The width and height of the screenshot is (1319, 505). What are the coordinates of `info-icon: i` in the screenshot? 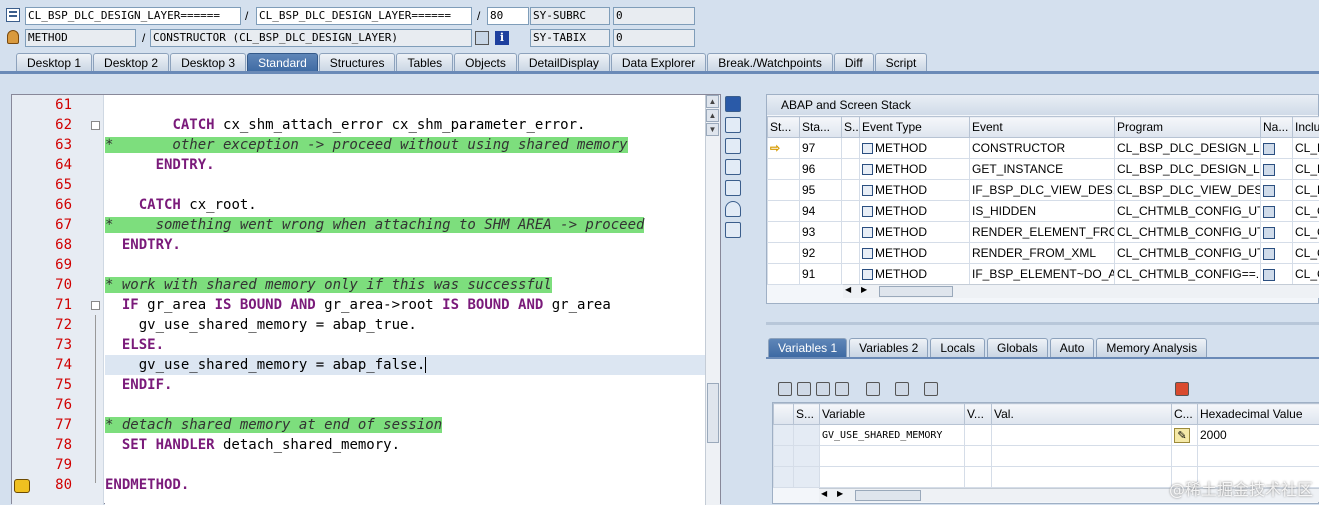 It's located at (502, 38).